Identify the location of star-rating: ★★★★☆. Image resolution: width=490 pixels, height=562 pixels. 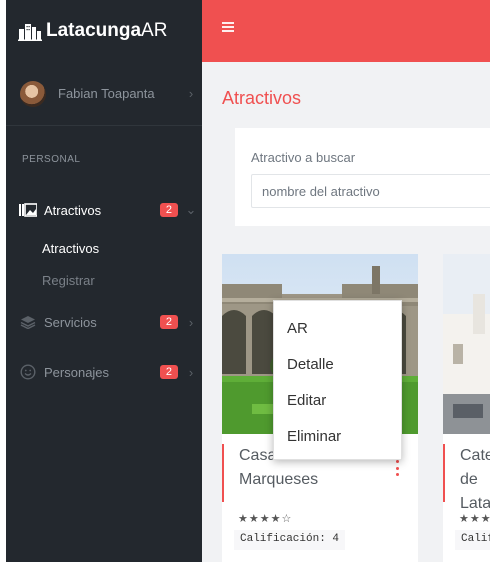
(265, 519).